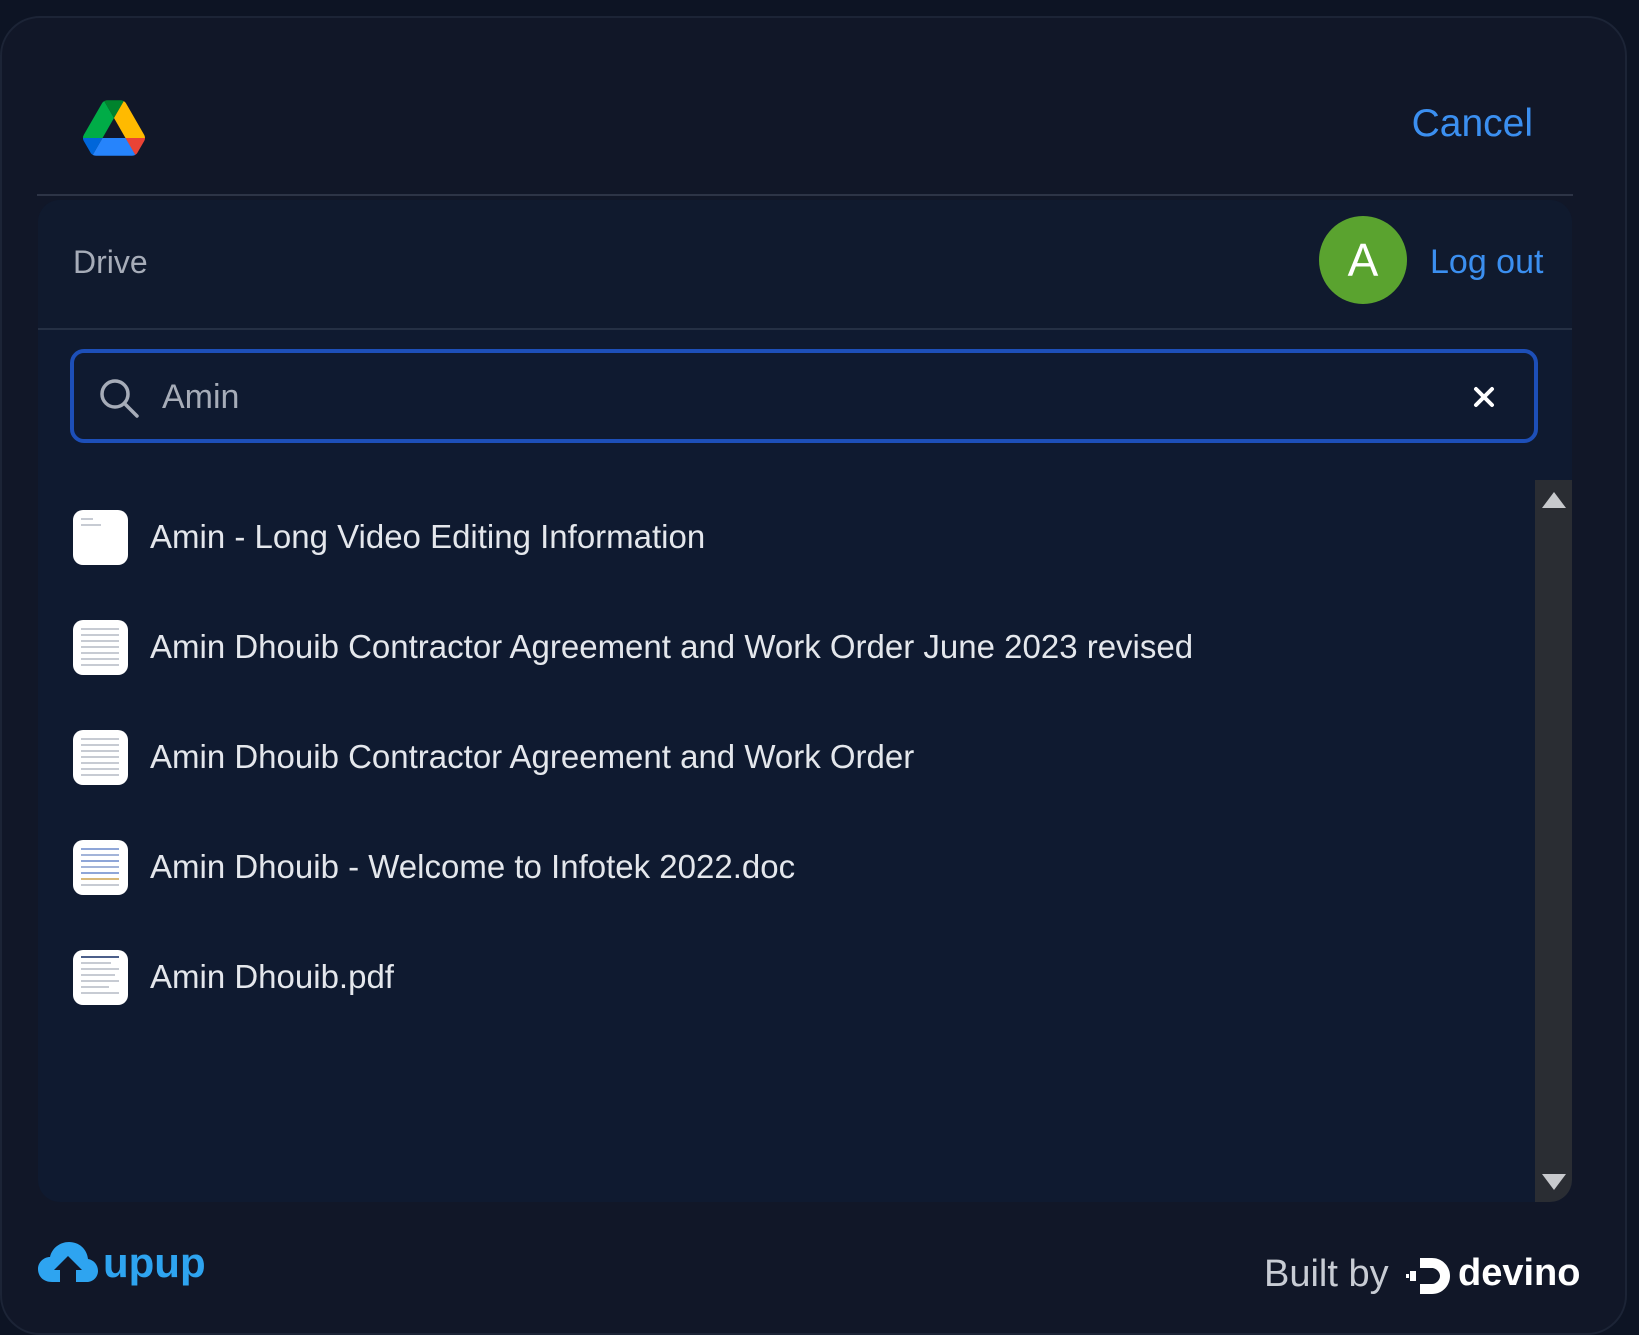  Describe the element at coordinates (785, 535) in the screenshot. I see `list-item: Amin - Long Video Editing Information` at that location.